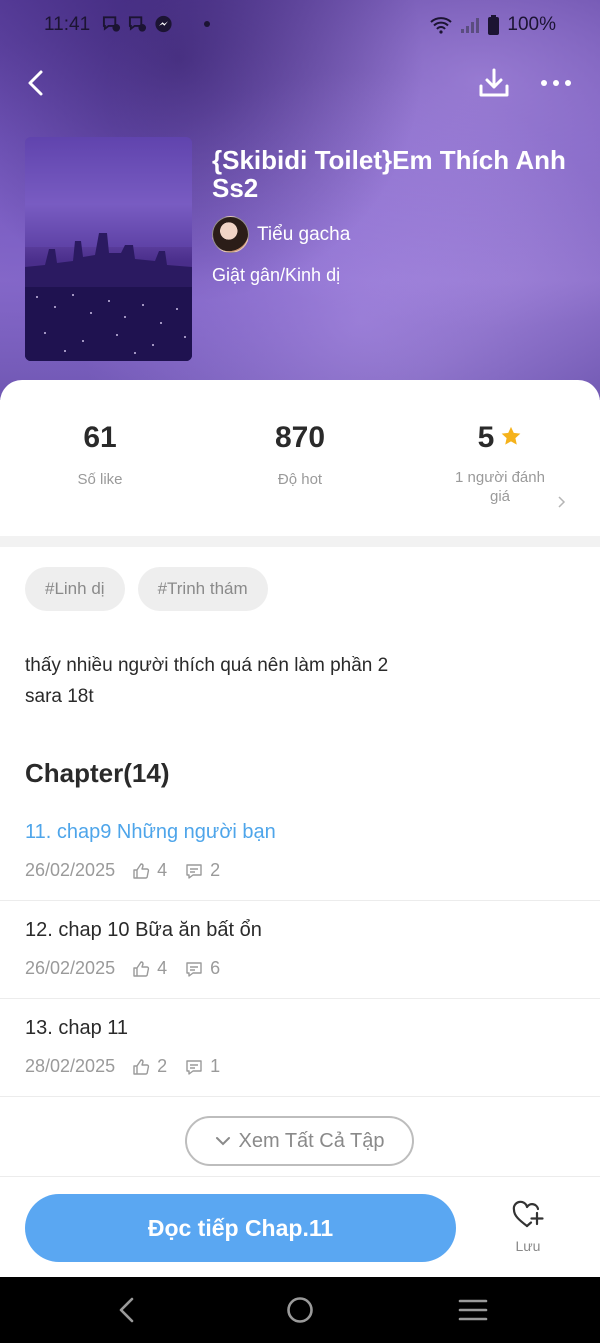  Describe the element at coordinates (207, 24) in the screenshot. I see `more-notifications-dot` at that location.